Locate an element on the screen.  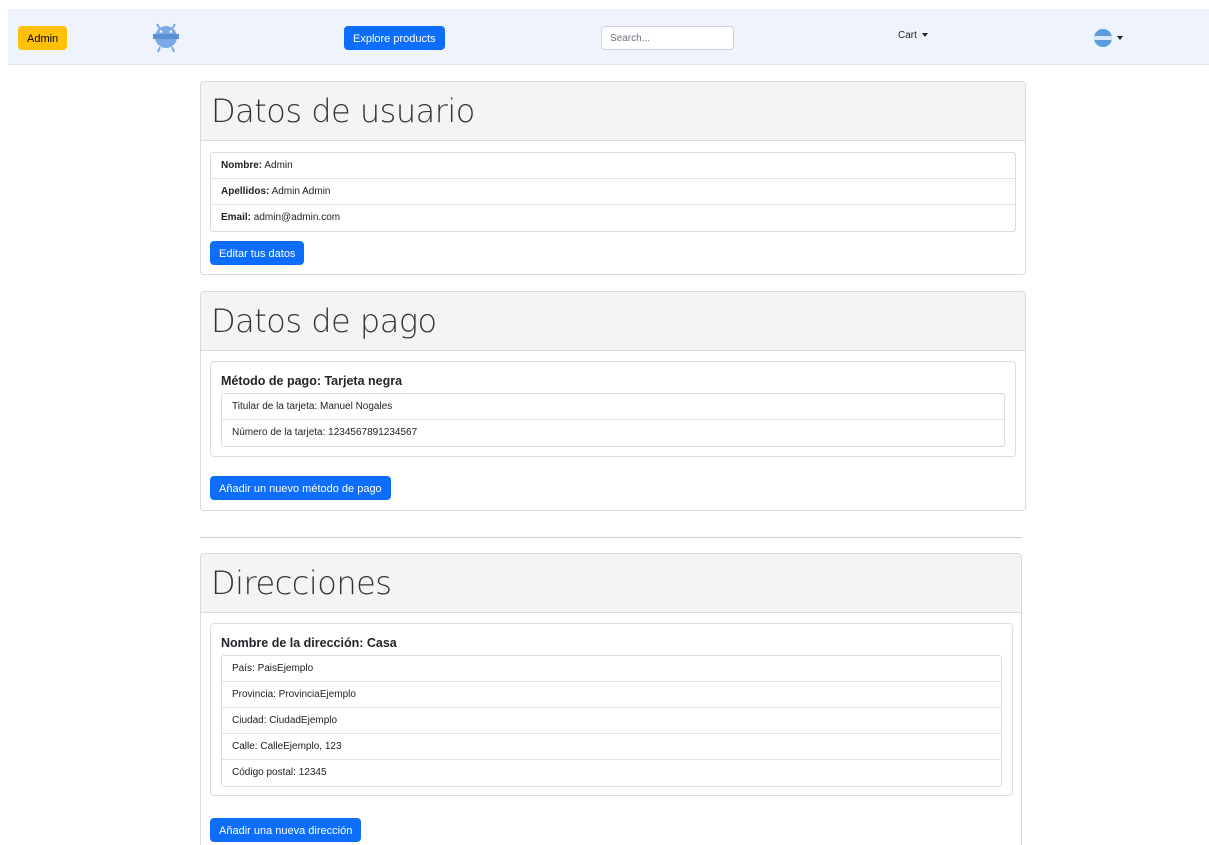
navbar: Admin Explore products Cart is located at coordinates (608, 37).